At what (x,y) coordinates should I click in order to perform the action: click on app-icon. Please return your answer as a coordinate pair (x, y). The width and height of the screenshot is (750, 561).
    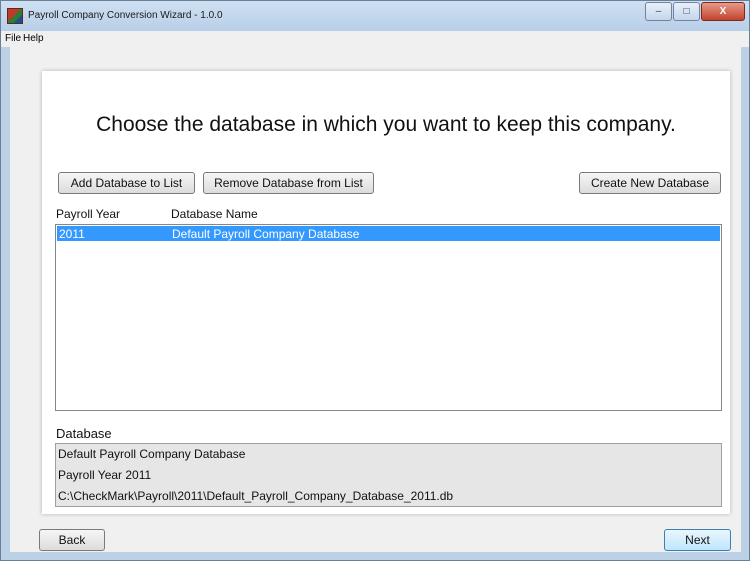
    Looking at the image, I should click on (15, 16).